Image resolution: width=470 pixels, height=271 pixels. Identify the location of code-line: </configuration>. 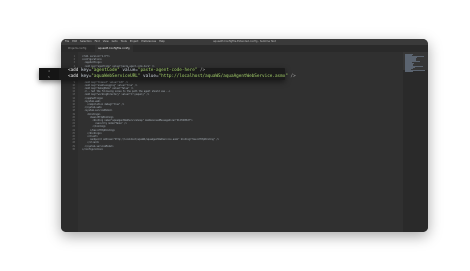
(93, 149).